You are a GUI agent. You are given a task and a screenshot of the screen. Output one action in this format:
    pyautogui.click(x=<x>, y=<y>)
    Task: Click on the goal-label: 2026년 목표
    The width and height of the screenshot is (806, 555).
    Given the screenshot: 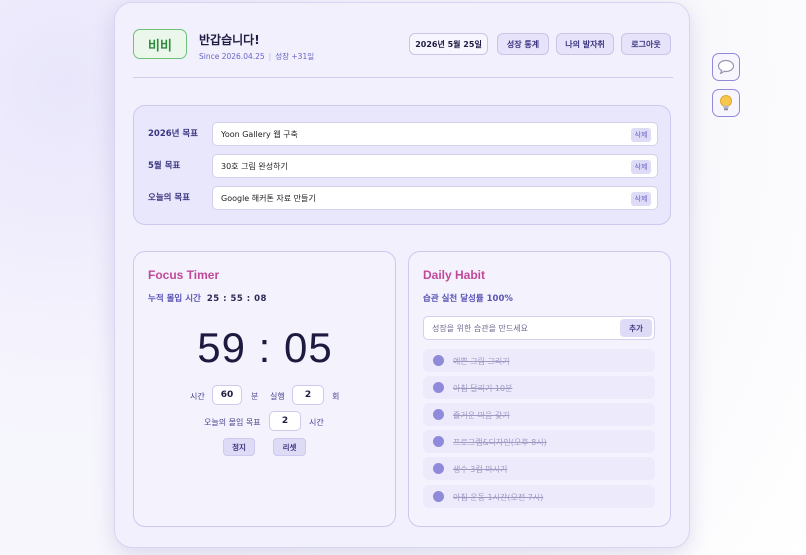 What is the action you would take?
    pyautogui.click(x=173, y=134)
    